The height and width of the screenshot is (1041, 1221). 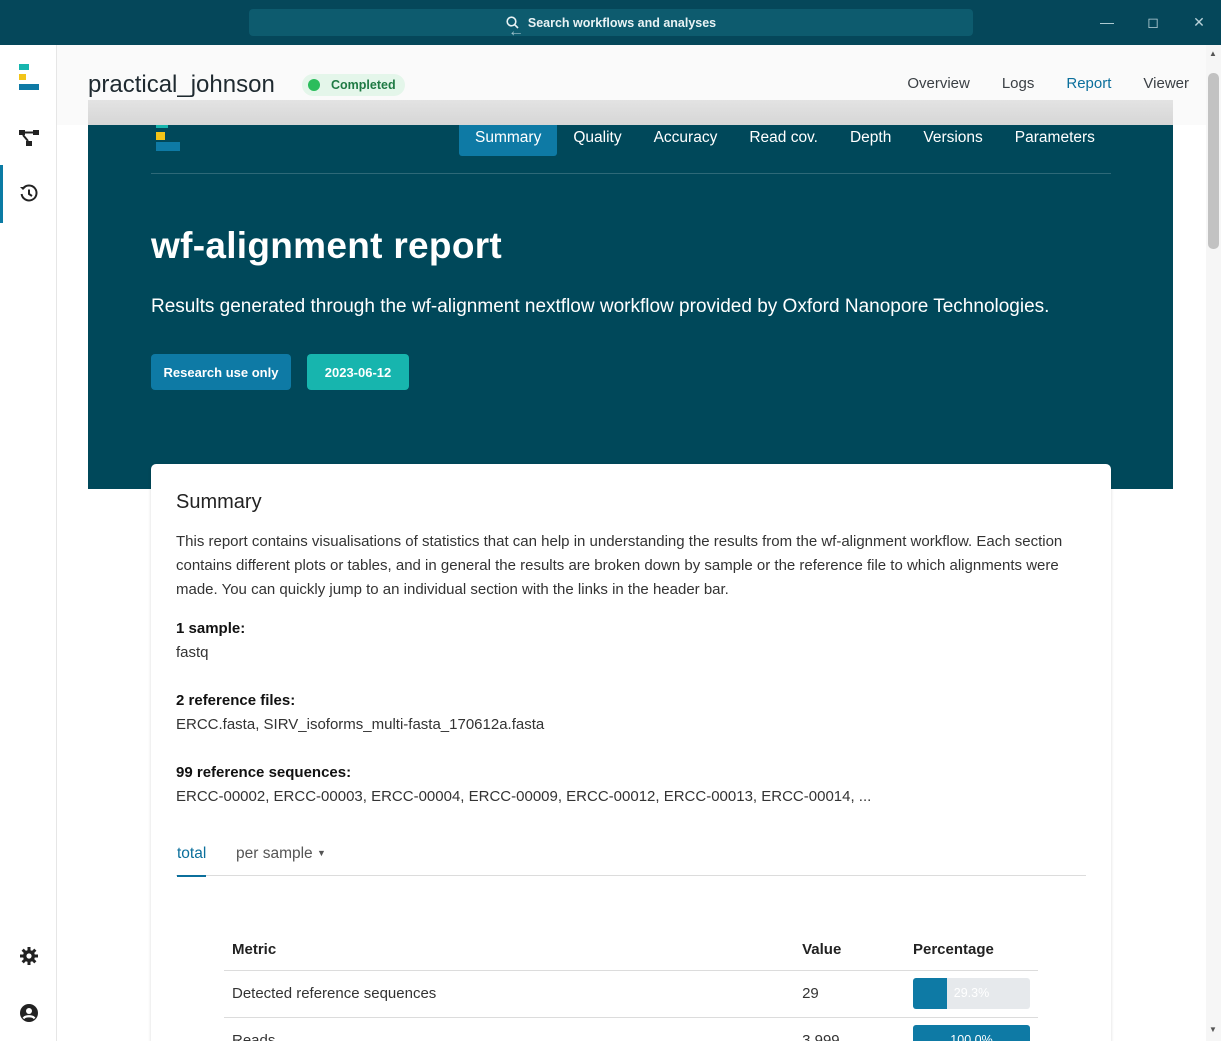 I want to click on scroll-down-icon: ▼, so click(x=1213, y=1029).